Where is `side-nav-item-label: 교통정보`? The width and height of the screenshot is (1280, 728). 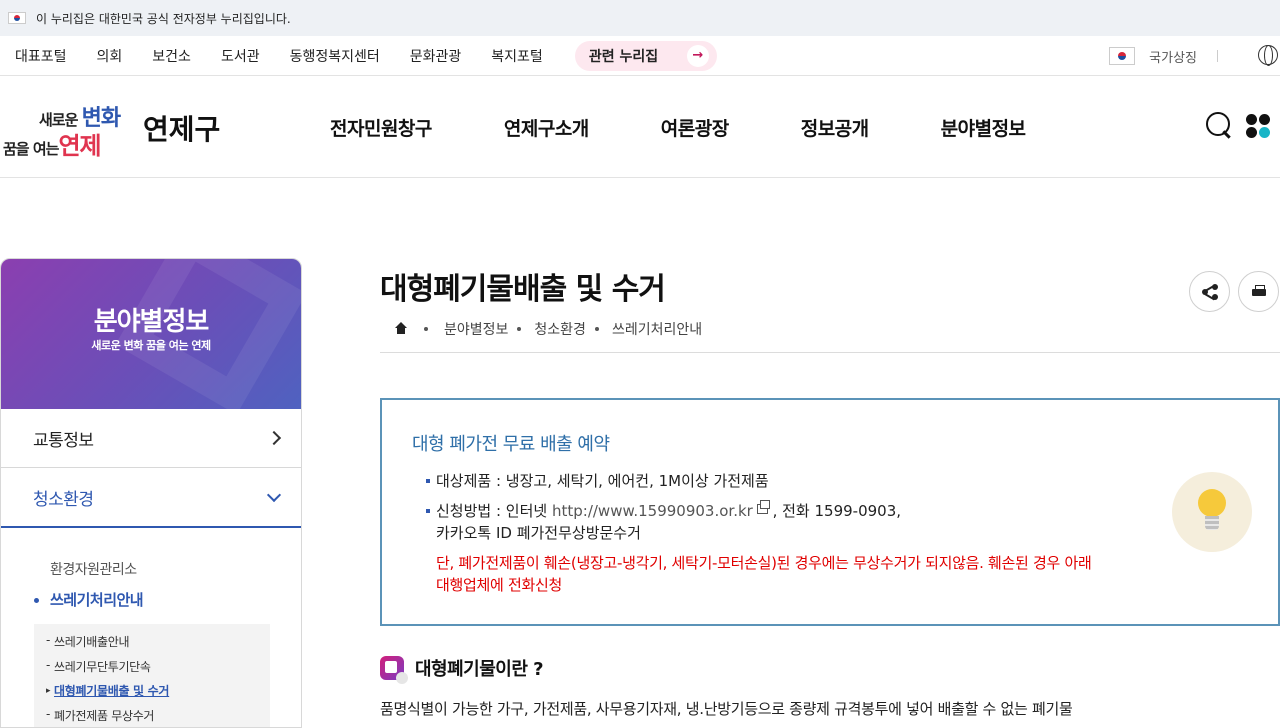
side-nav-item-label: 교통정보 is located at coordinates (63, 438).